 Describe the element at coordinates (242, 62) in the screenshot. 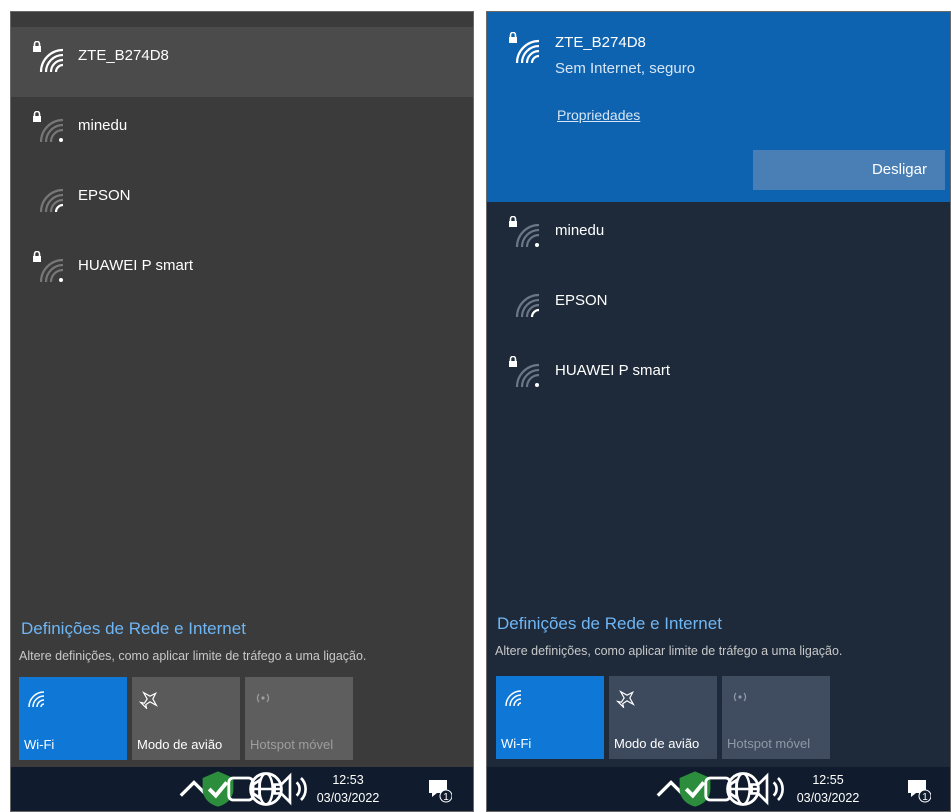

I see `network-item-zte: ZTE_B274D8` at that location.